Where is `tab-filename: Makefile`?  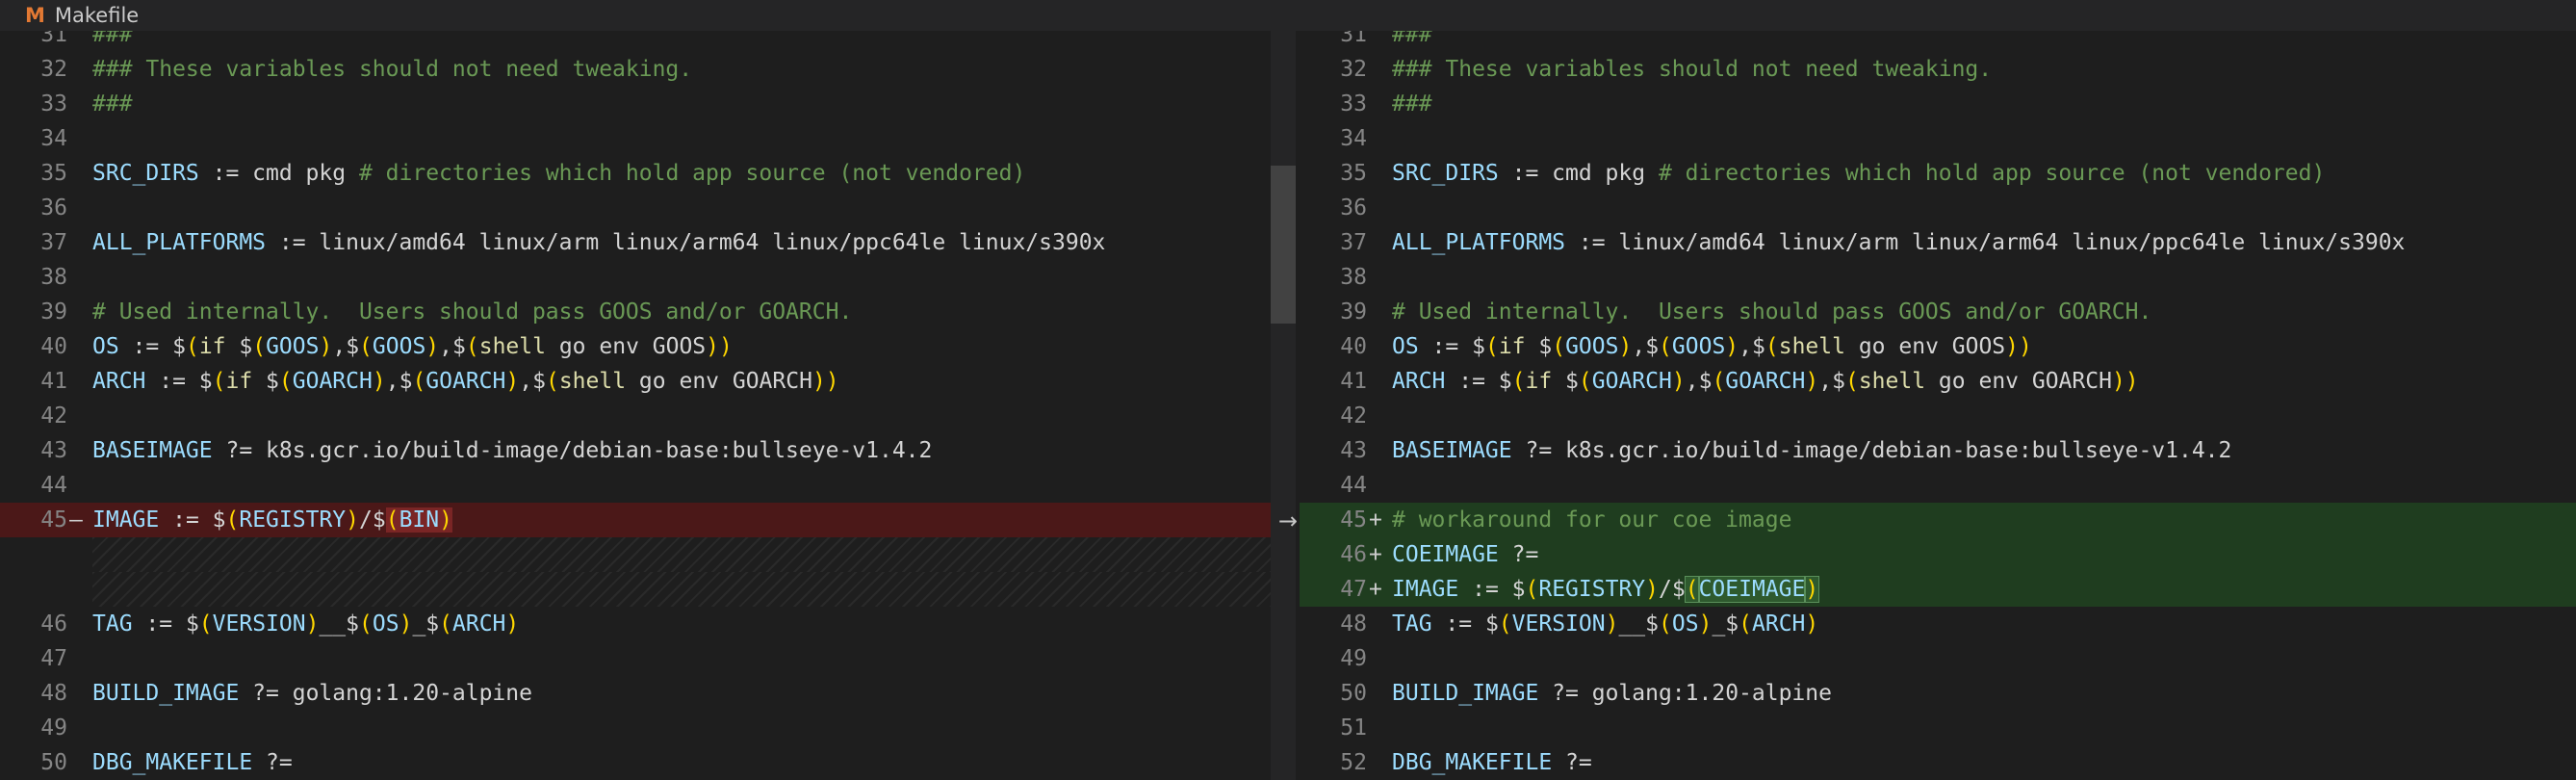 tab-filename: Makefile is located at coordinates (97, 15).